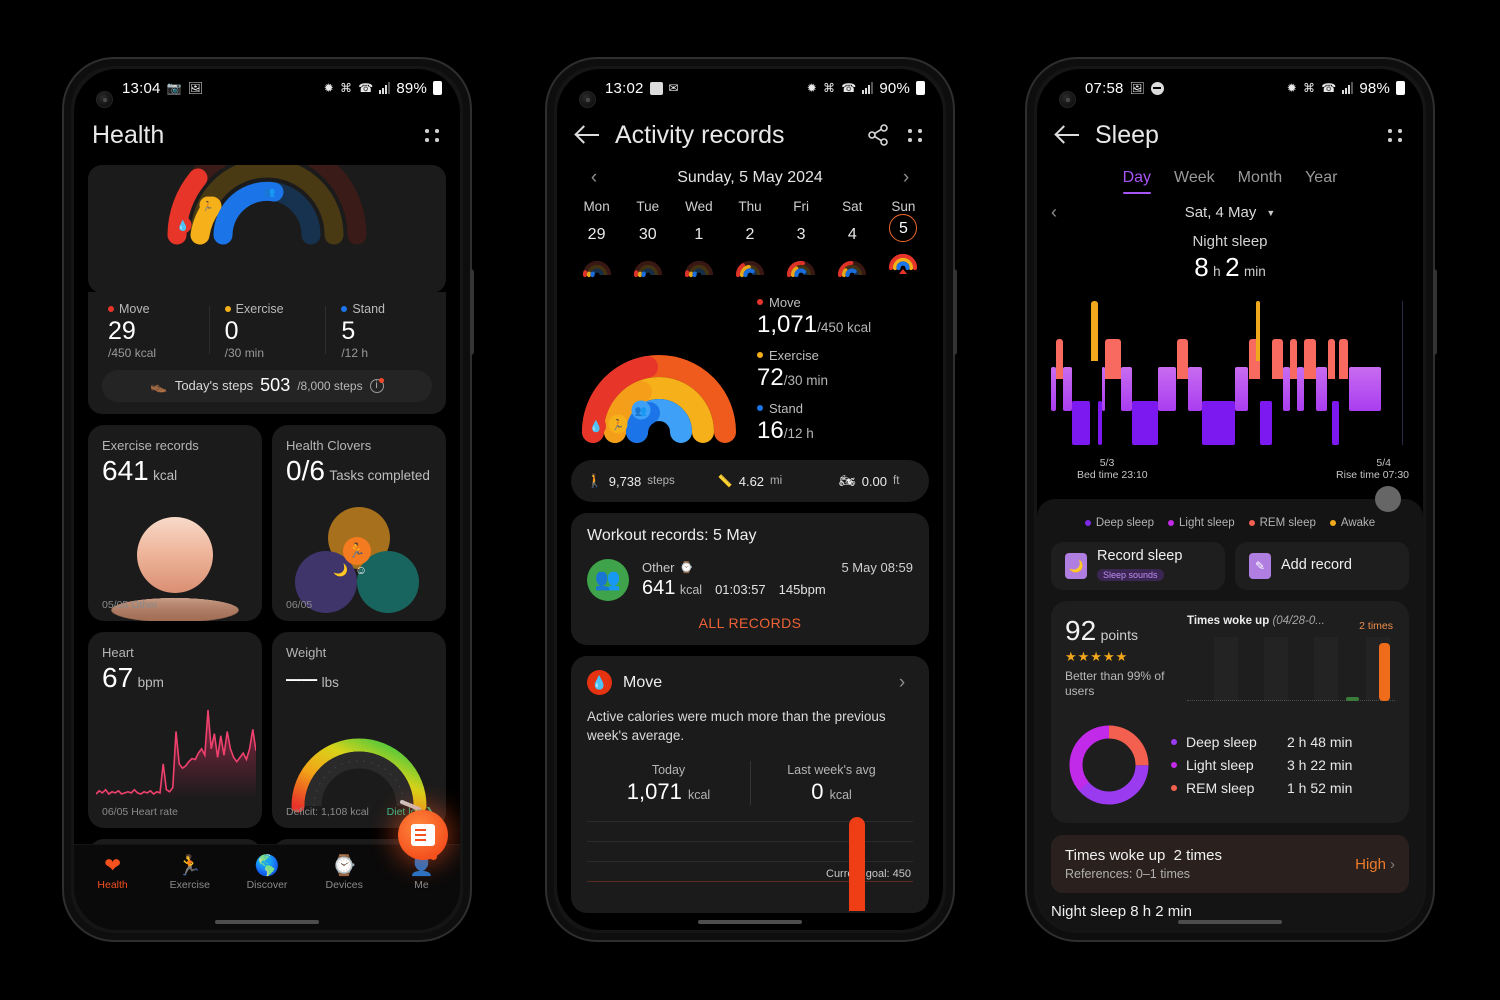 The width and height of the screenshot is (1500, 1000). I want to click on add-log-fab, so click(423, 835).